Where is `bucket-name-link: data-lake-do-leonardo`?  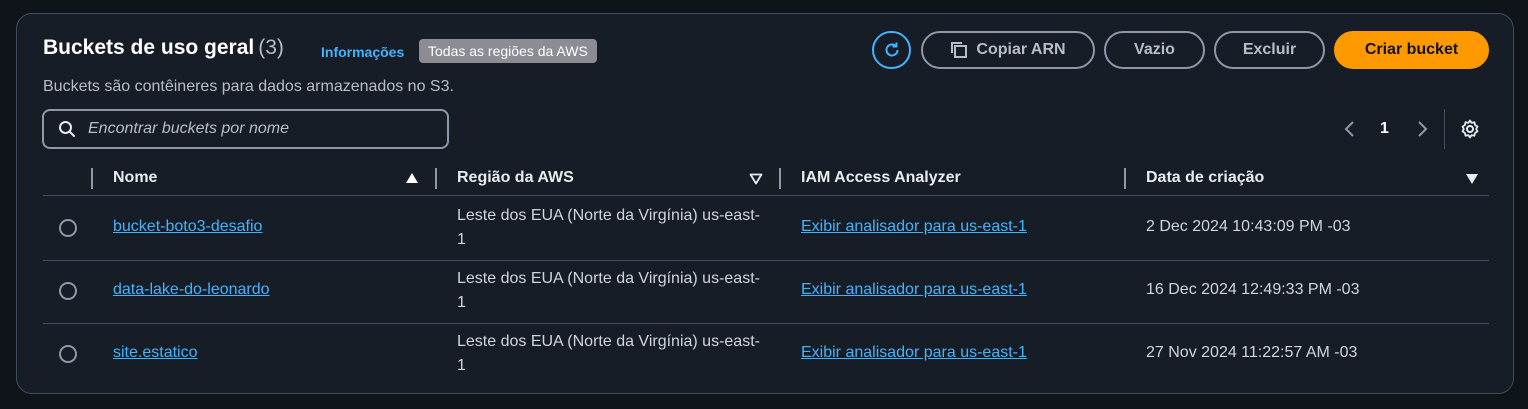 bucket-name-link: data-lake-do-leonardo is located at coordinates (191, 290).